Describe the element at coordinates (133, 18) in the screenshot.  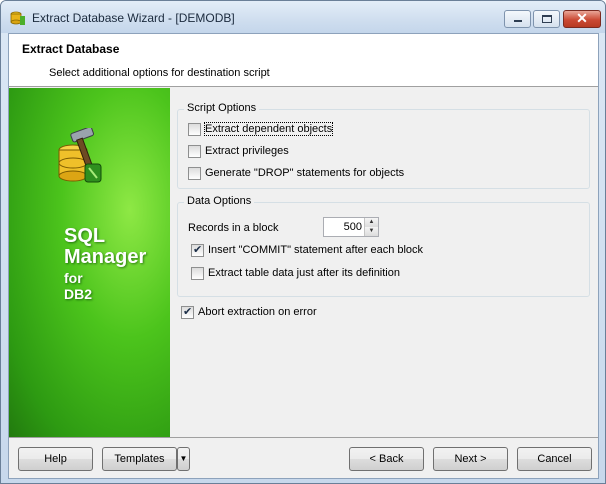
I see `window-title: Extract Database Wizard - [DEMODB]` at that location.